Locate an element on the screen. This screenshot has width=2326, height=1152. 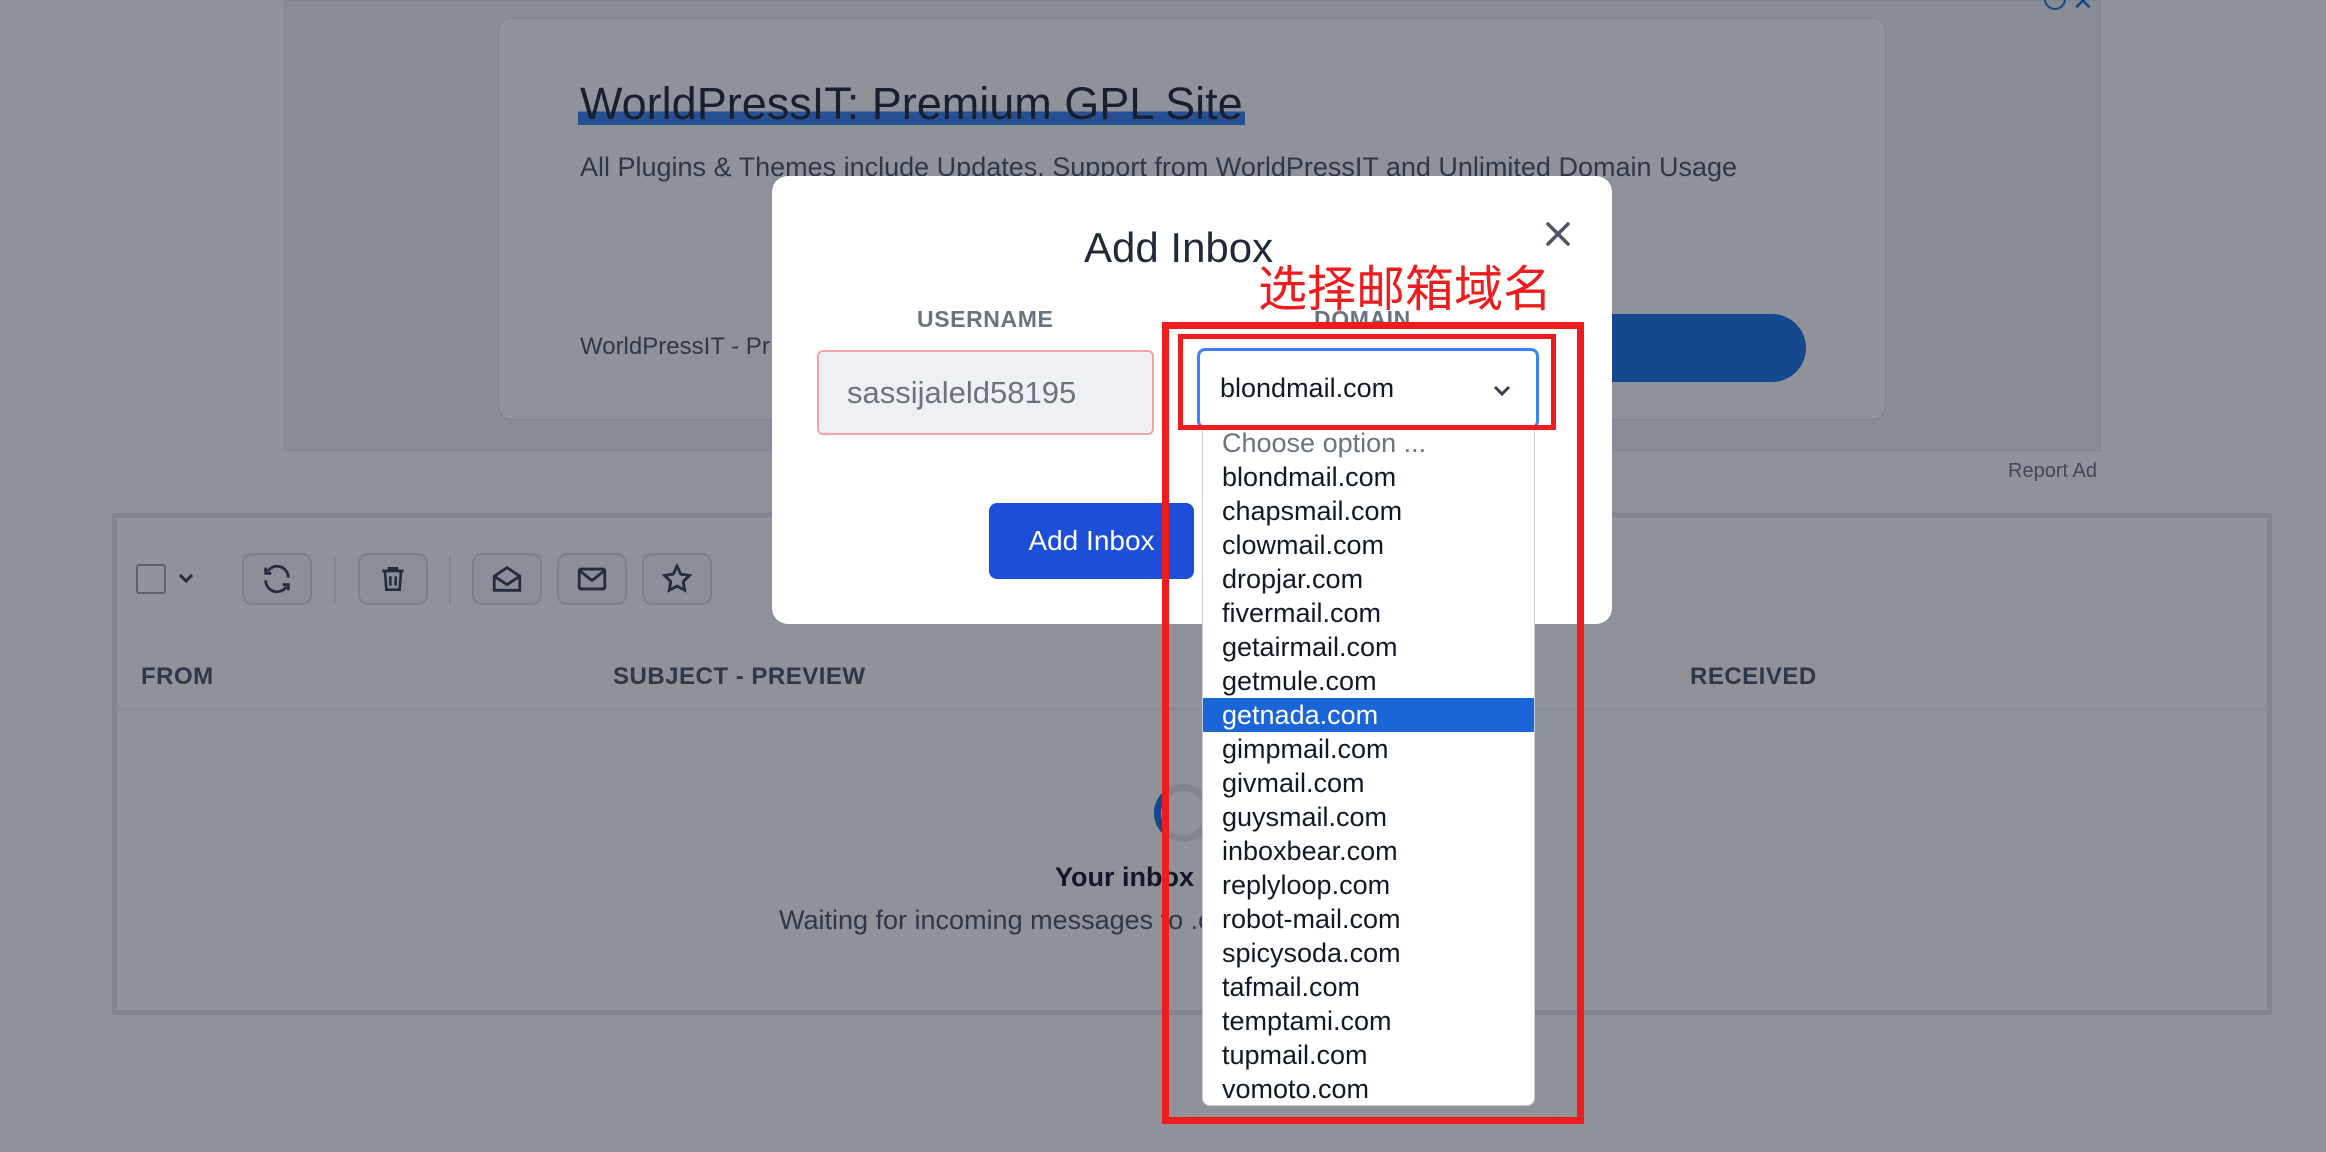
modal-title: Add Inbox is located at coordinates (1179, 247).